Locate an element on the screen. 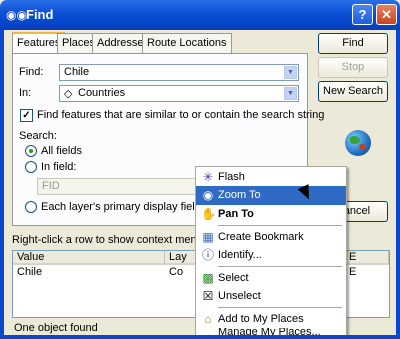 The height and width of the screenshot is (339, 400). select-icon: ▩ is located at coordinates (208, 278).